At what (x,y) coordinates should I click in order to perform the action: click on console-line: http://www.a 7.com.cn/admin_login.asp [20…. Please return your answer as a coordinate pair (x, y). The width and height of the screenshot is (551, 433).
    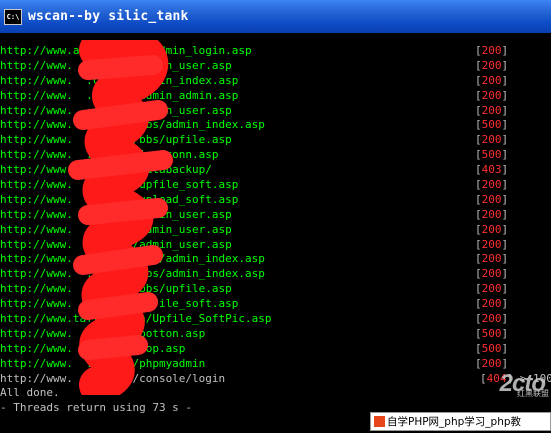
    Looking at the image, I should click on (275, 51).